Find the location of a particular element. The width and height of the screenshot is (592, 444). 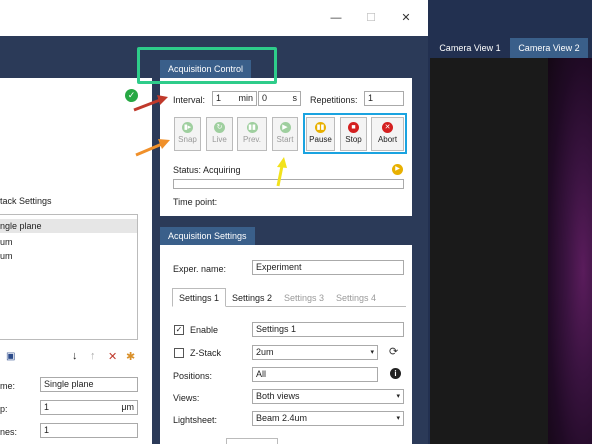

red-arrow is located at coordinates (150, 103).